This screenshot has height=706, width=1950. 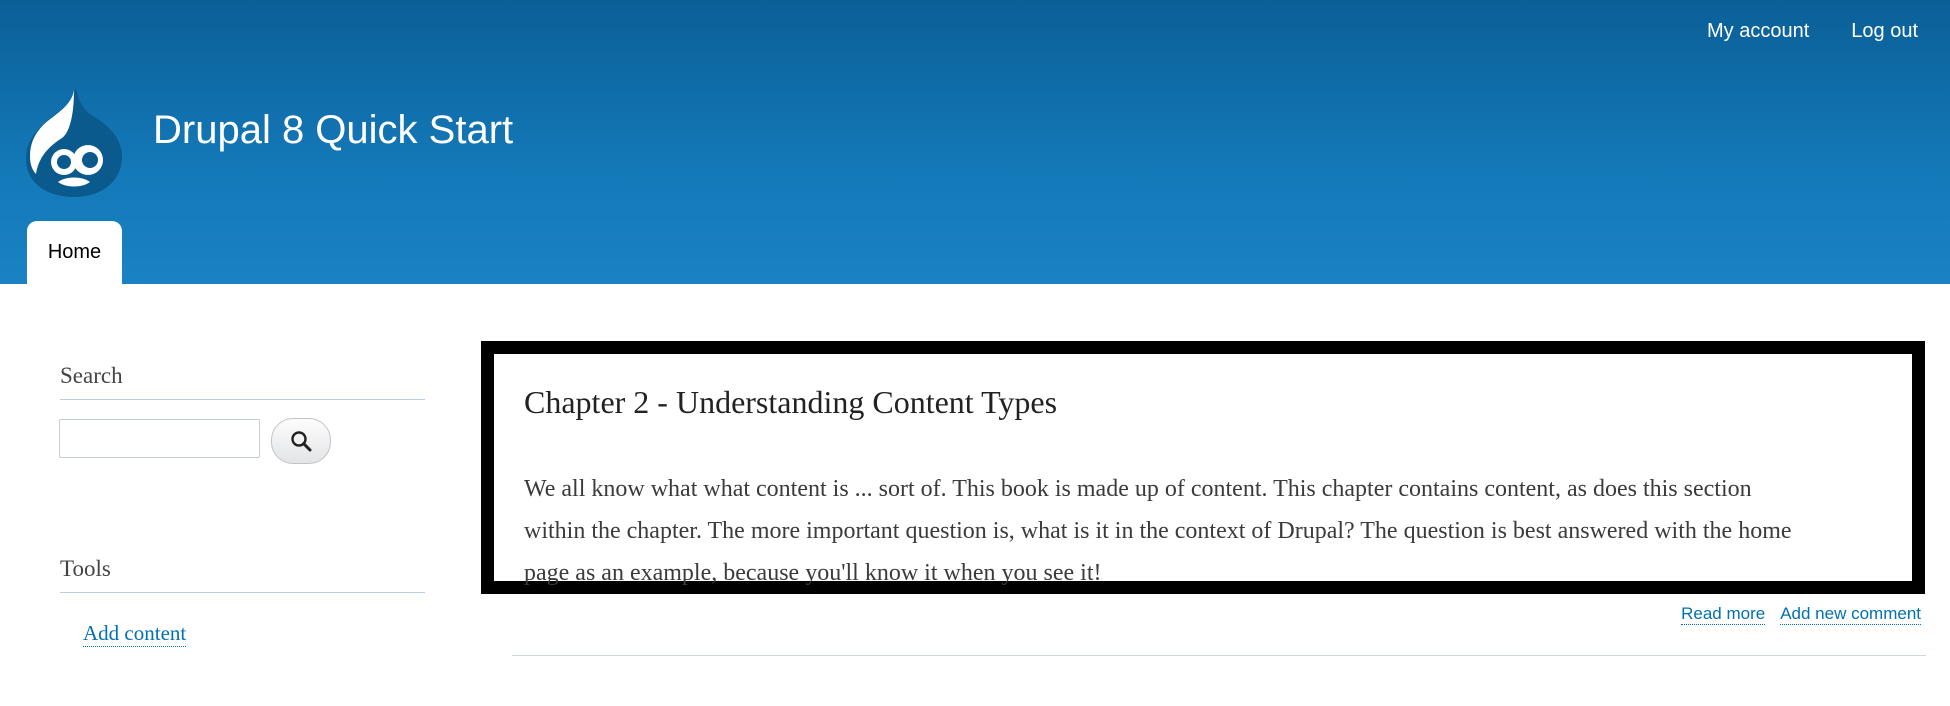 I want to click on tools-block-title: Tools, so click(x=242, y=574).